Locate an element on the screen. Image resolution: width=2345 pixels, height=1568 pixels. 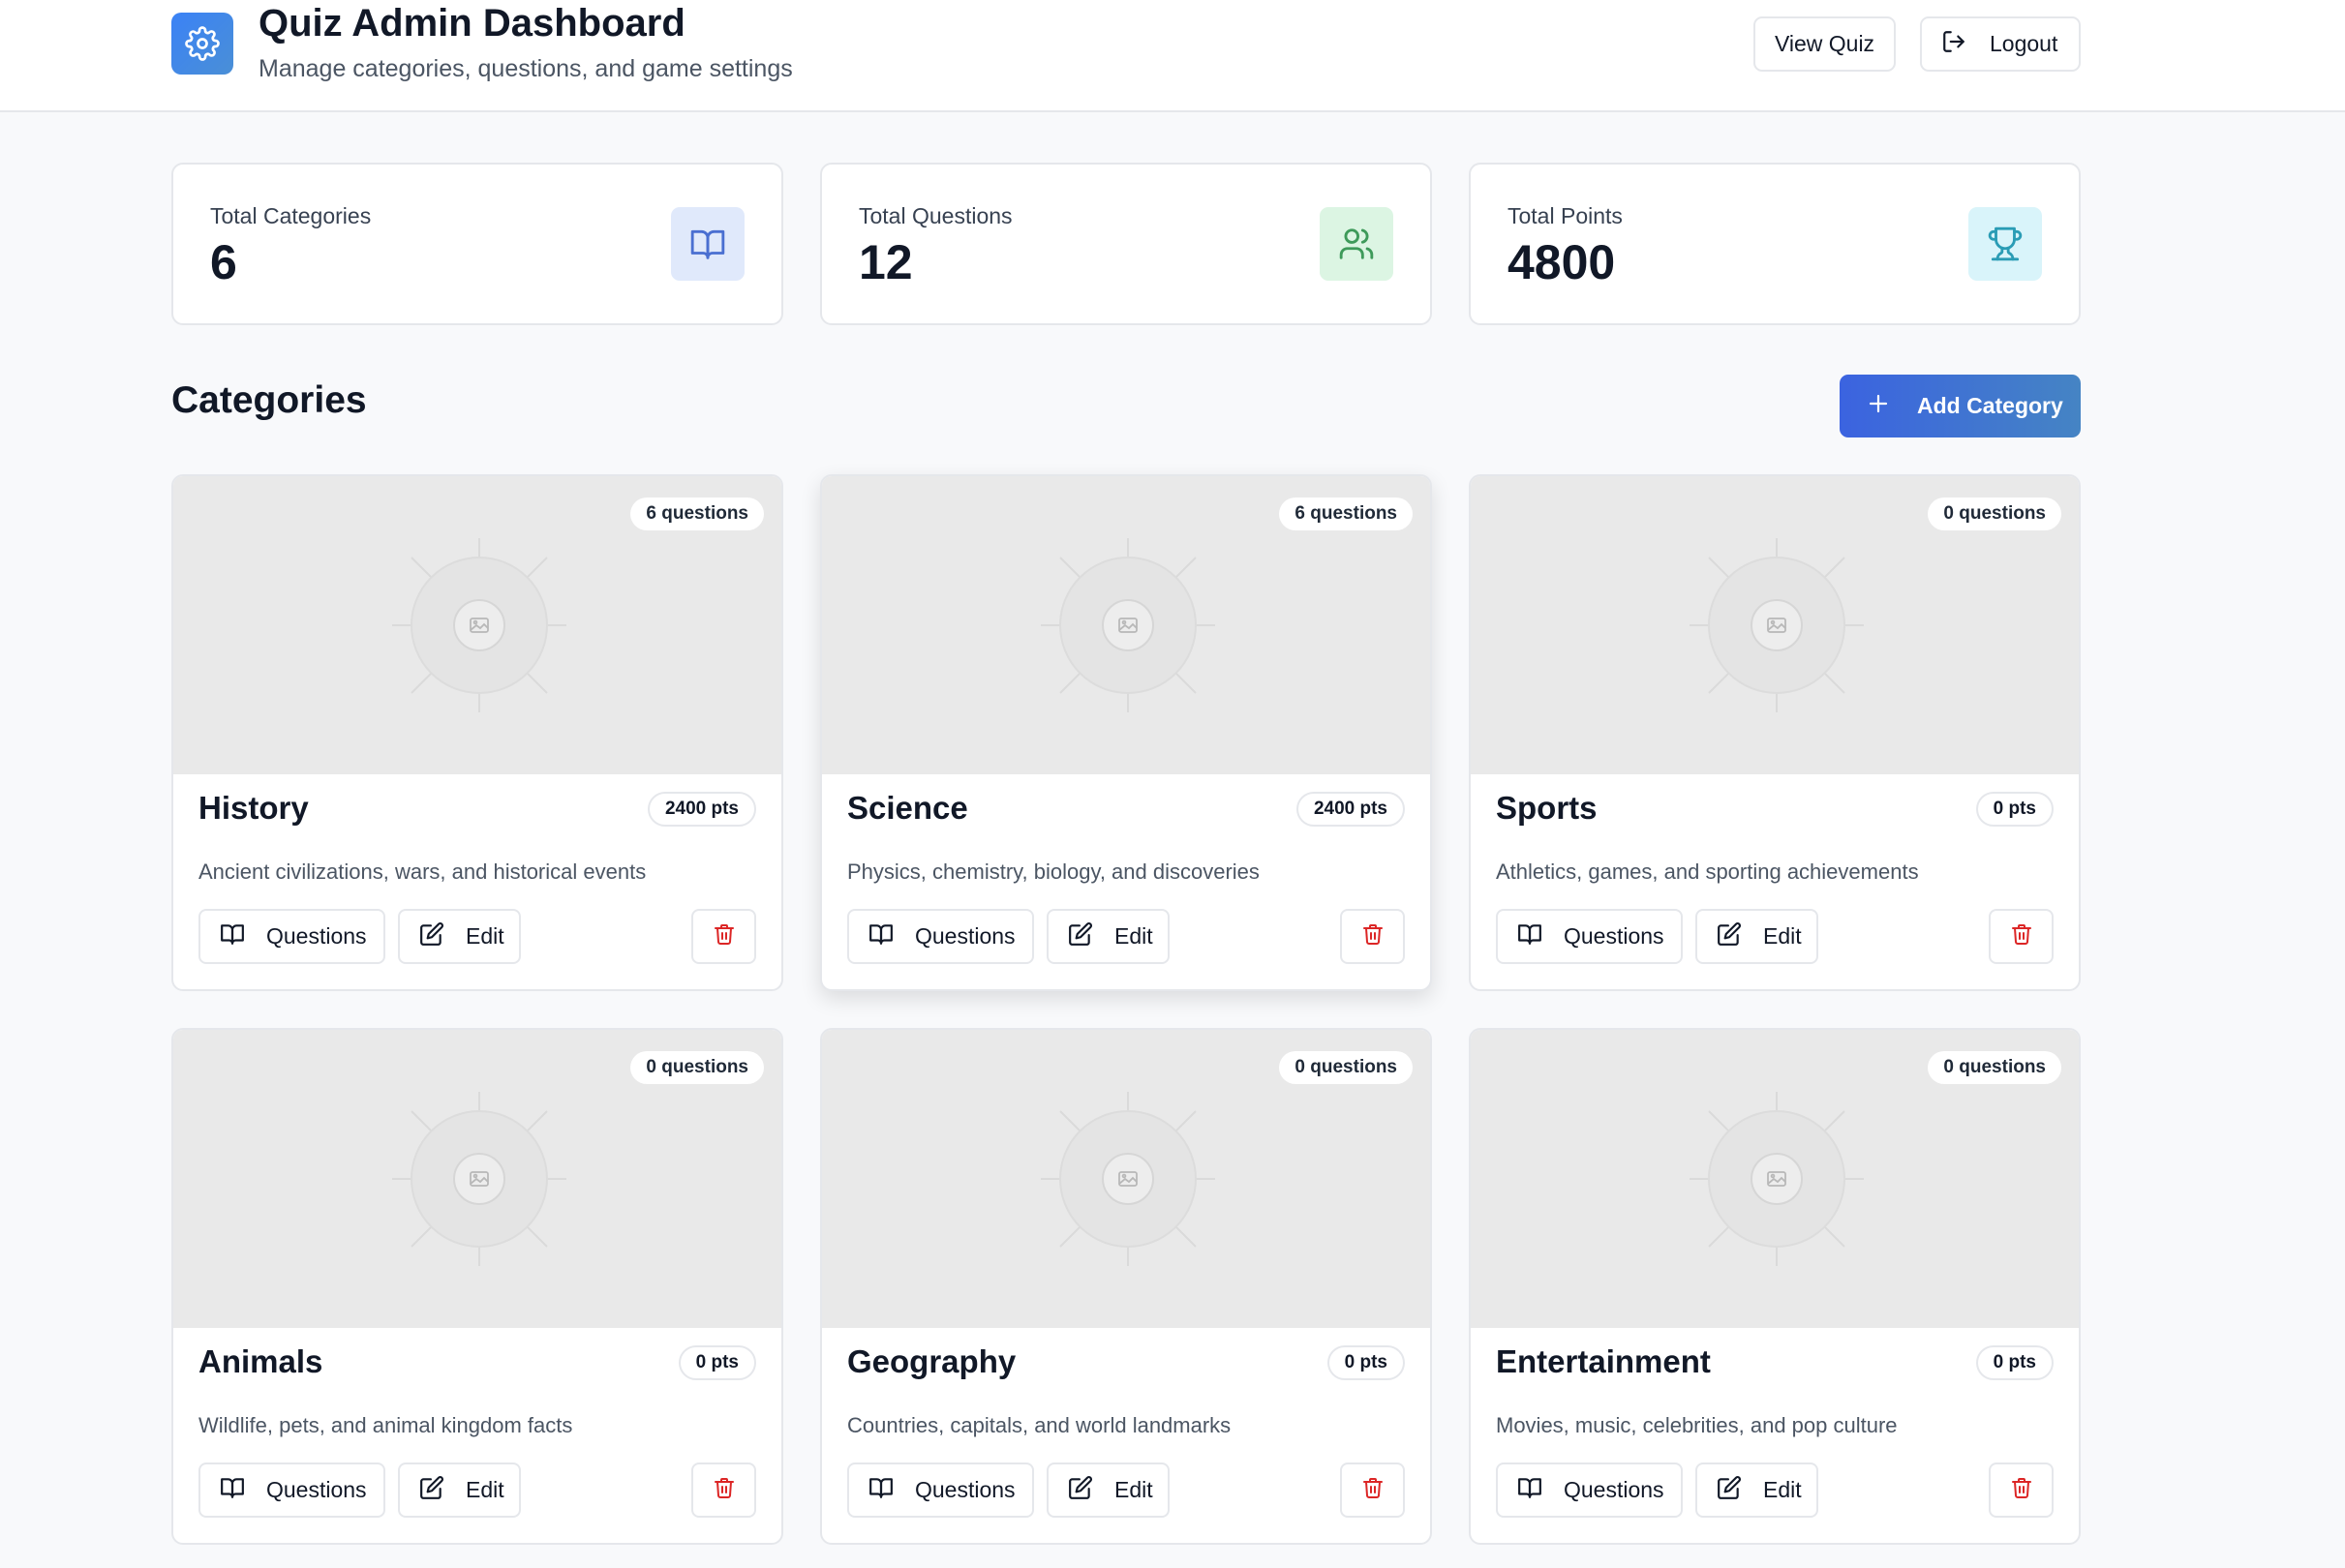
stat-label: Total Points is located at coordinates (1566, 215).